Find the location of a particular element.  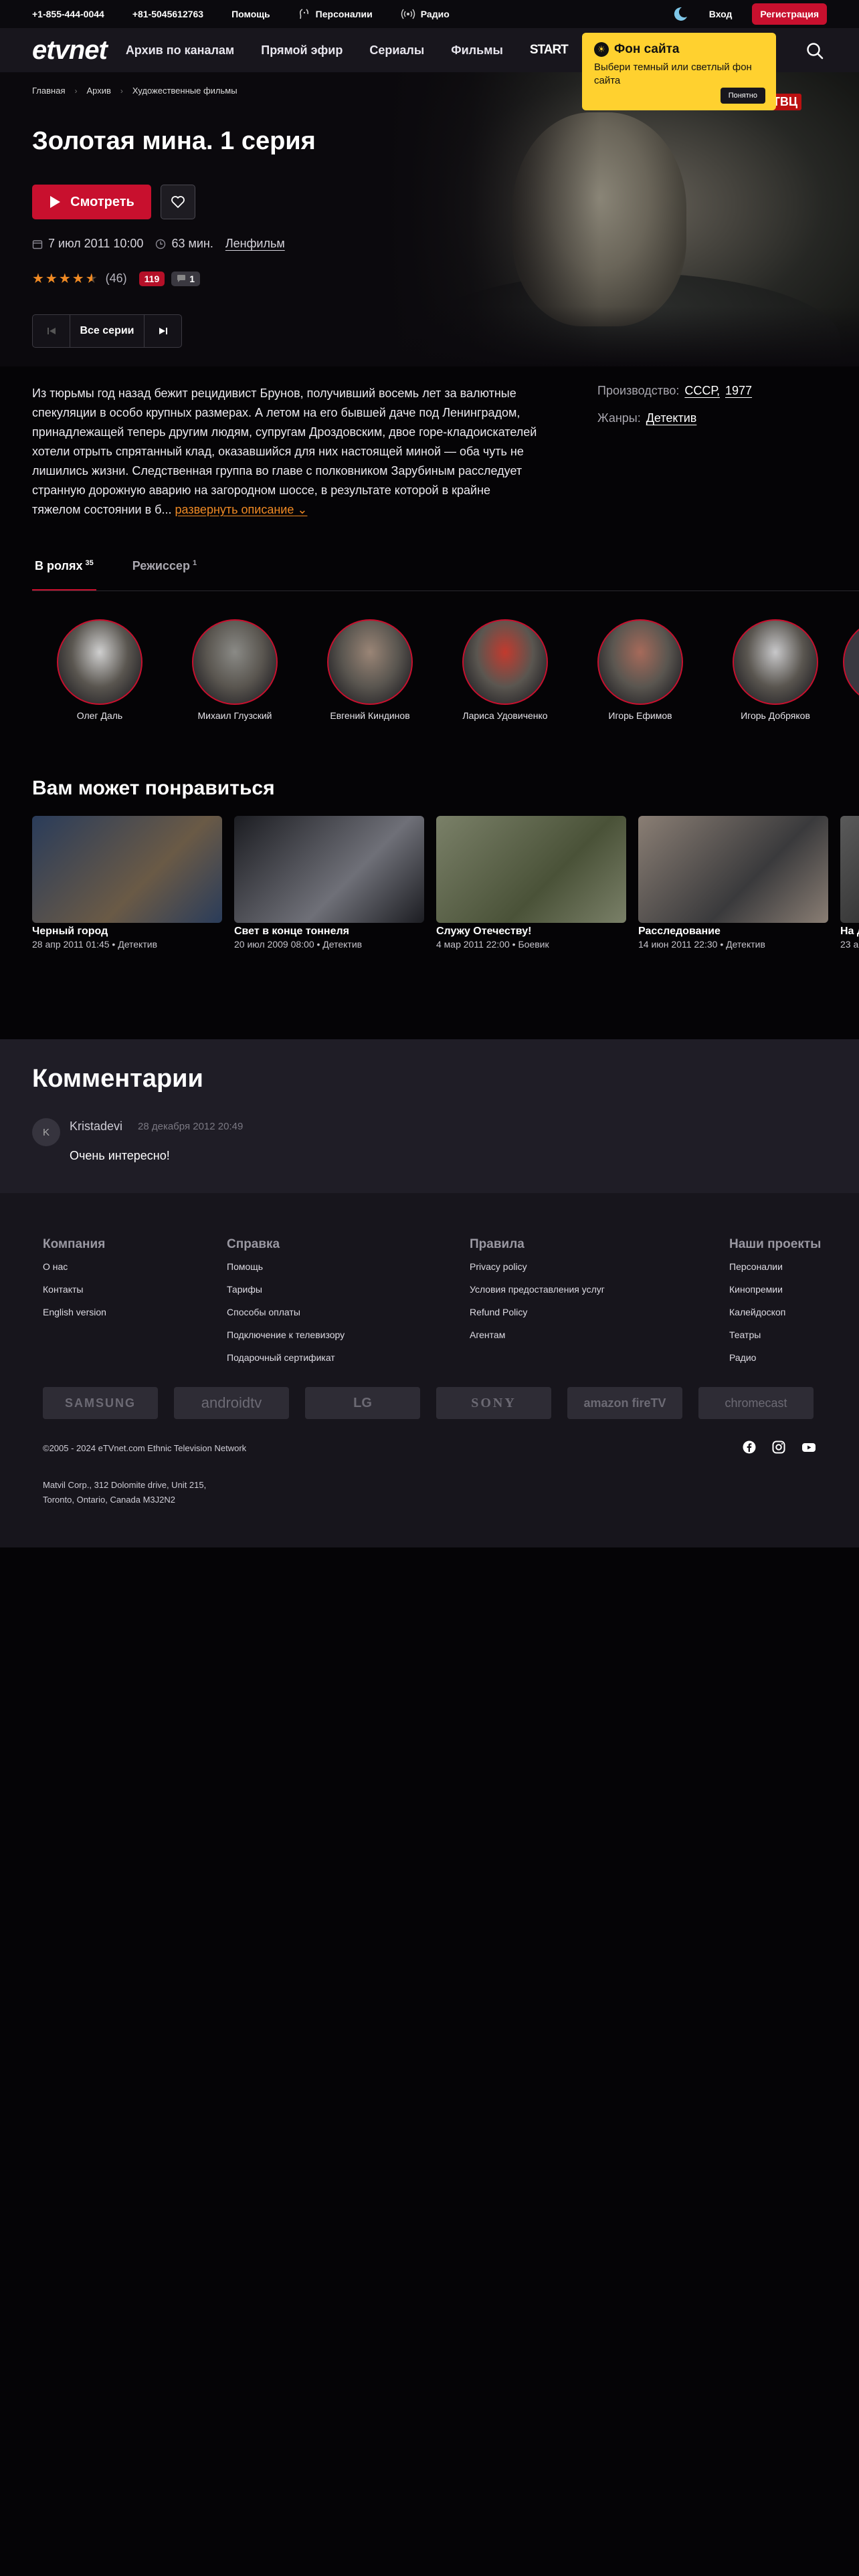

lg-logo: LG is located at coordinates (362, 1403).